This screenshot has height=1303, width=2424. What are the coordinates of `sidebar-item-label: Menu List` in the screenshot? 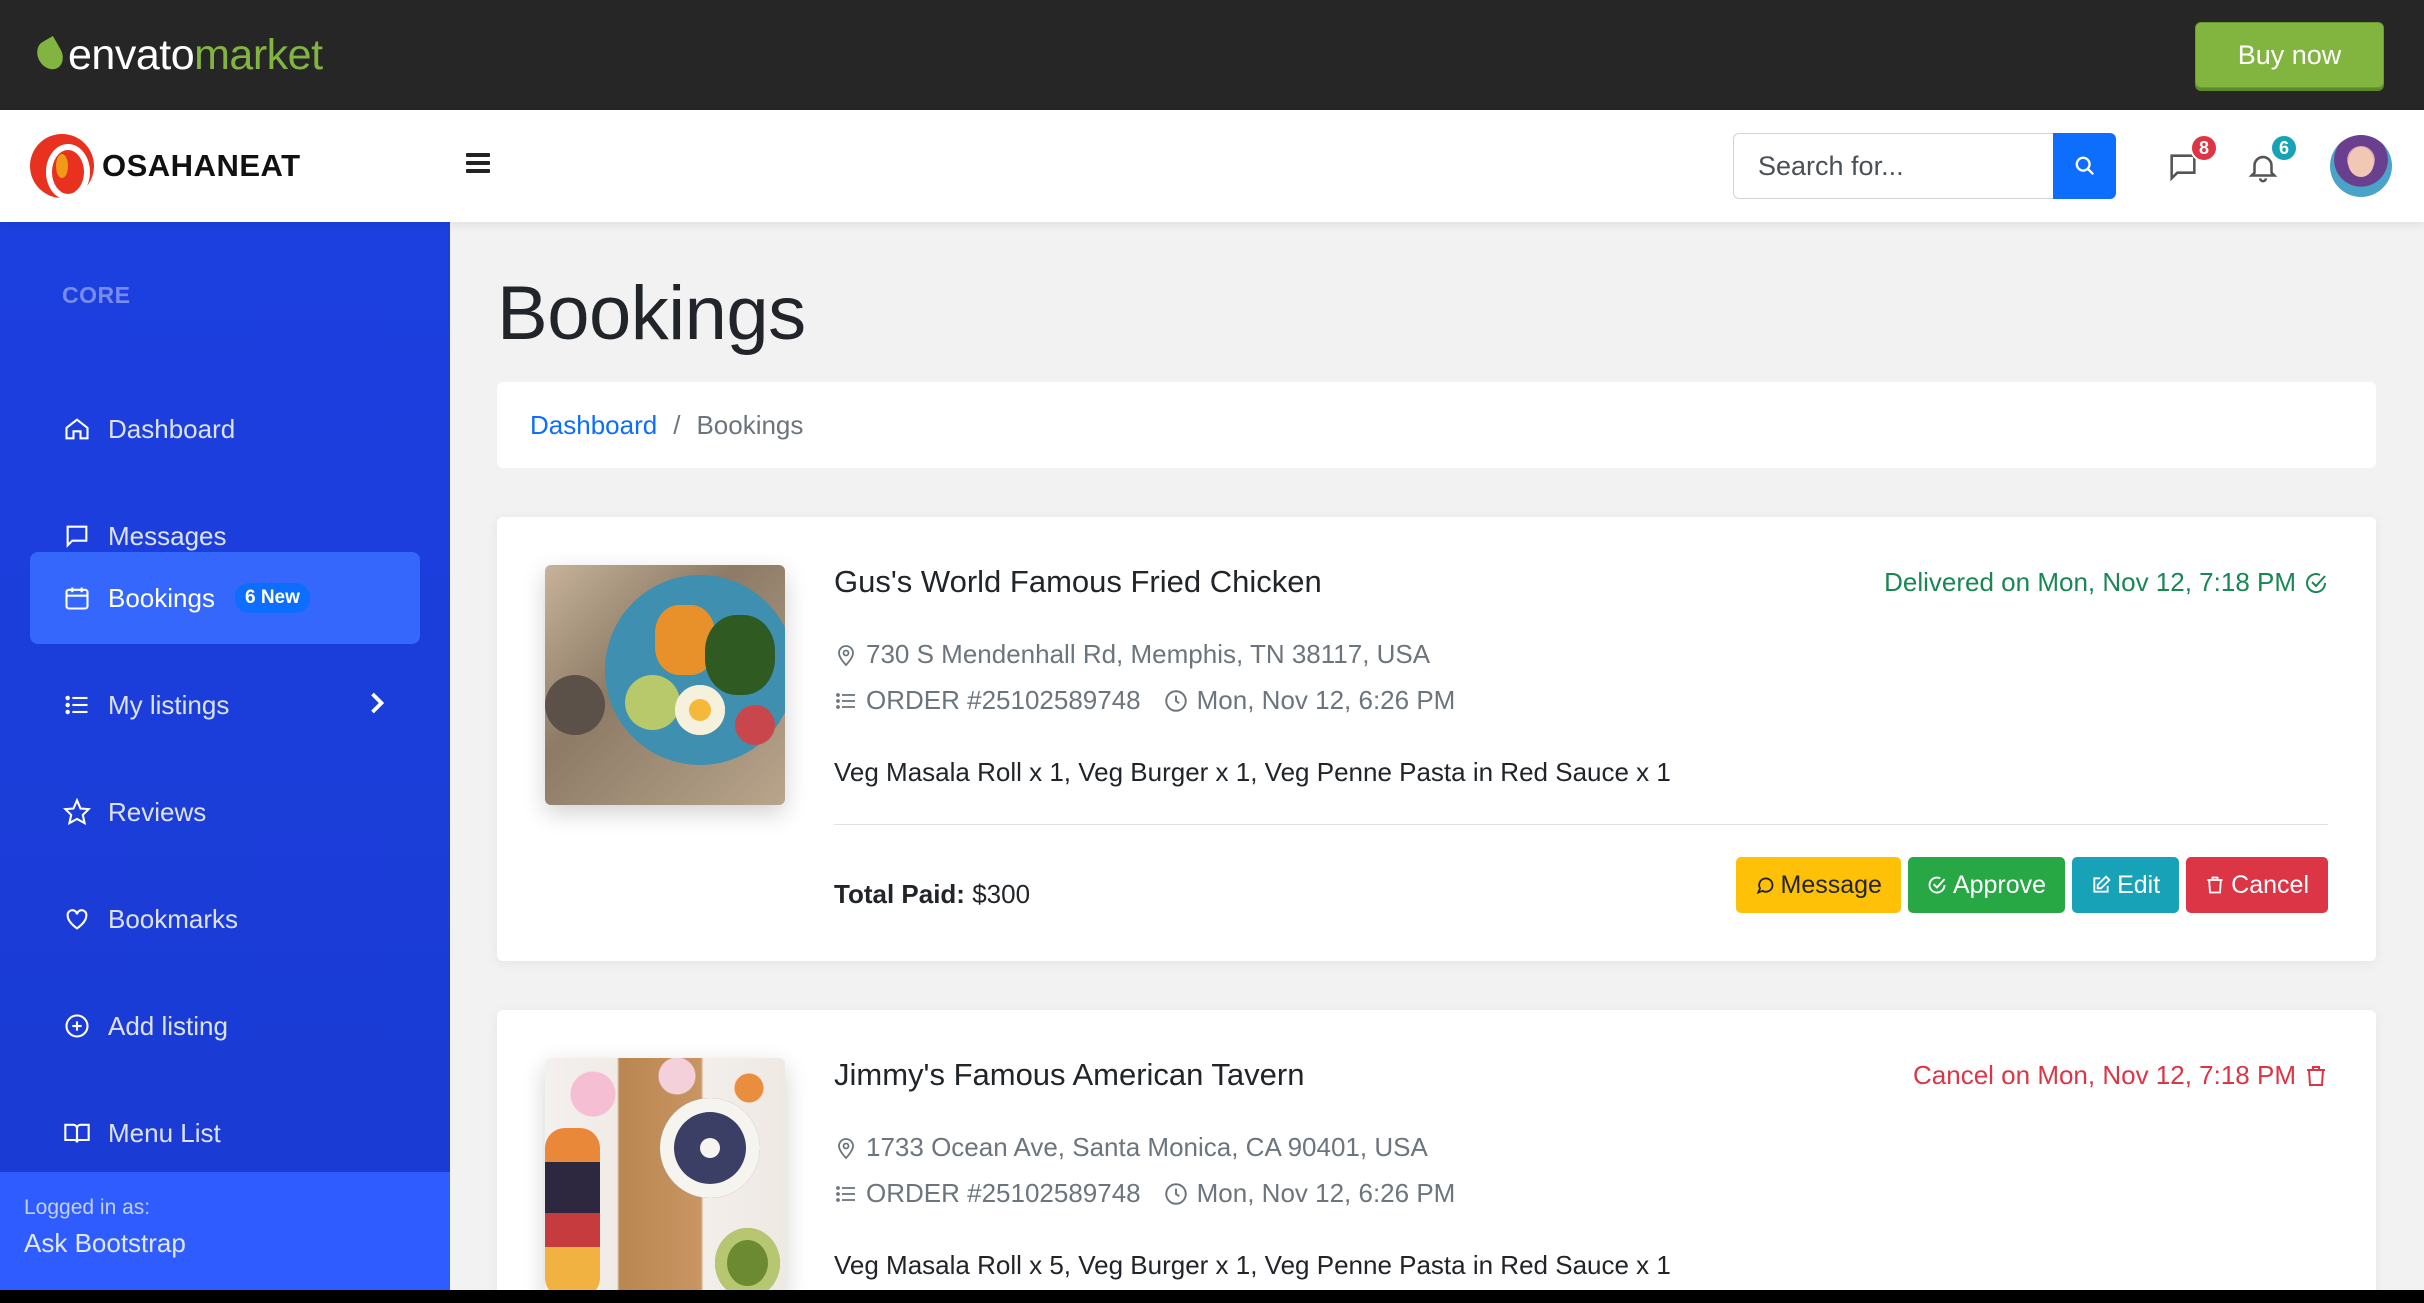 It's located at (164, 1132).